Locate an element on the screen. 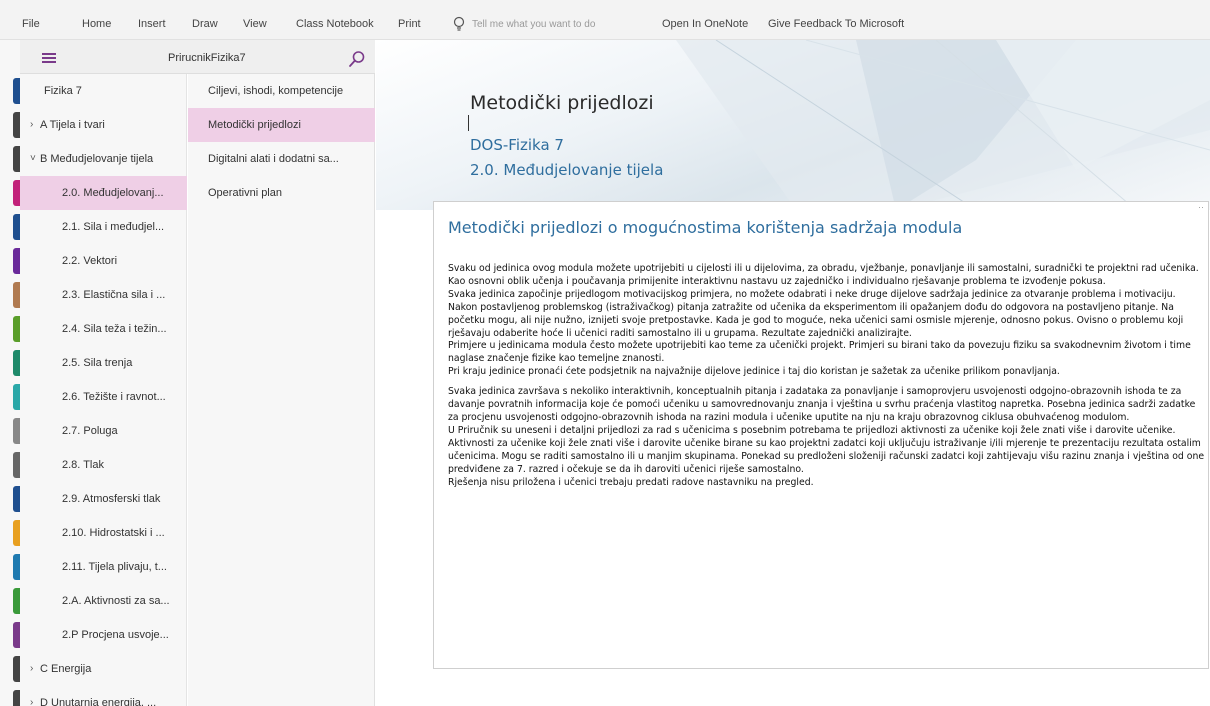  menu-home: Home is located at coordinates (96, 24).